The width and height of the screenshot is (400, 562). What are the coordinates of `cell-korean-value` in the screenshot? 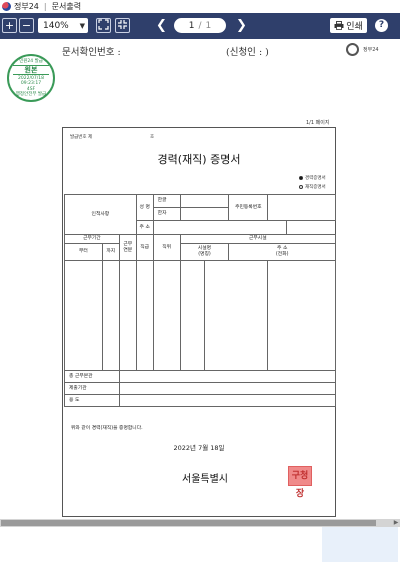 It's located at (204, 201).